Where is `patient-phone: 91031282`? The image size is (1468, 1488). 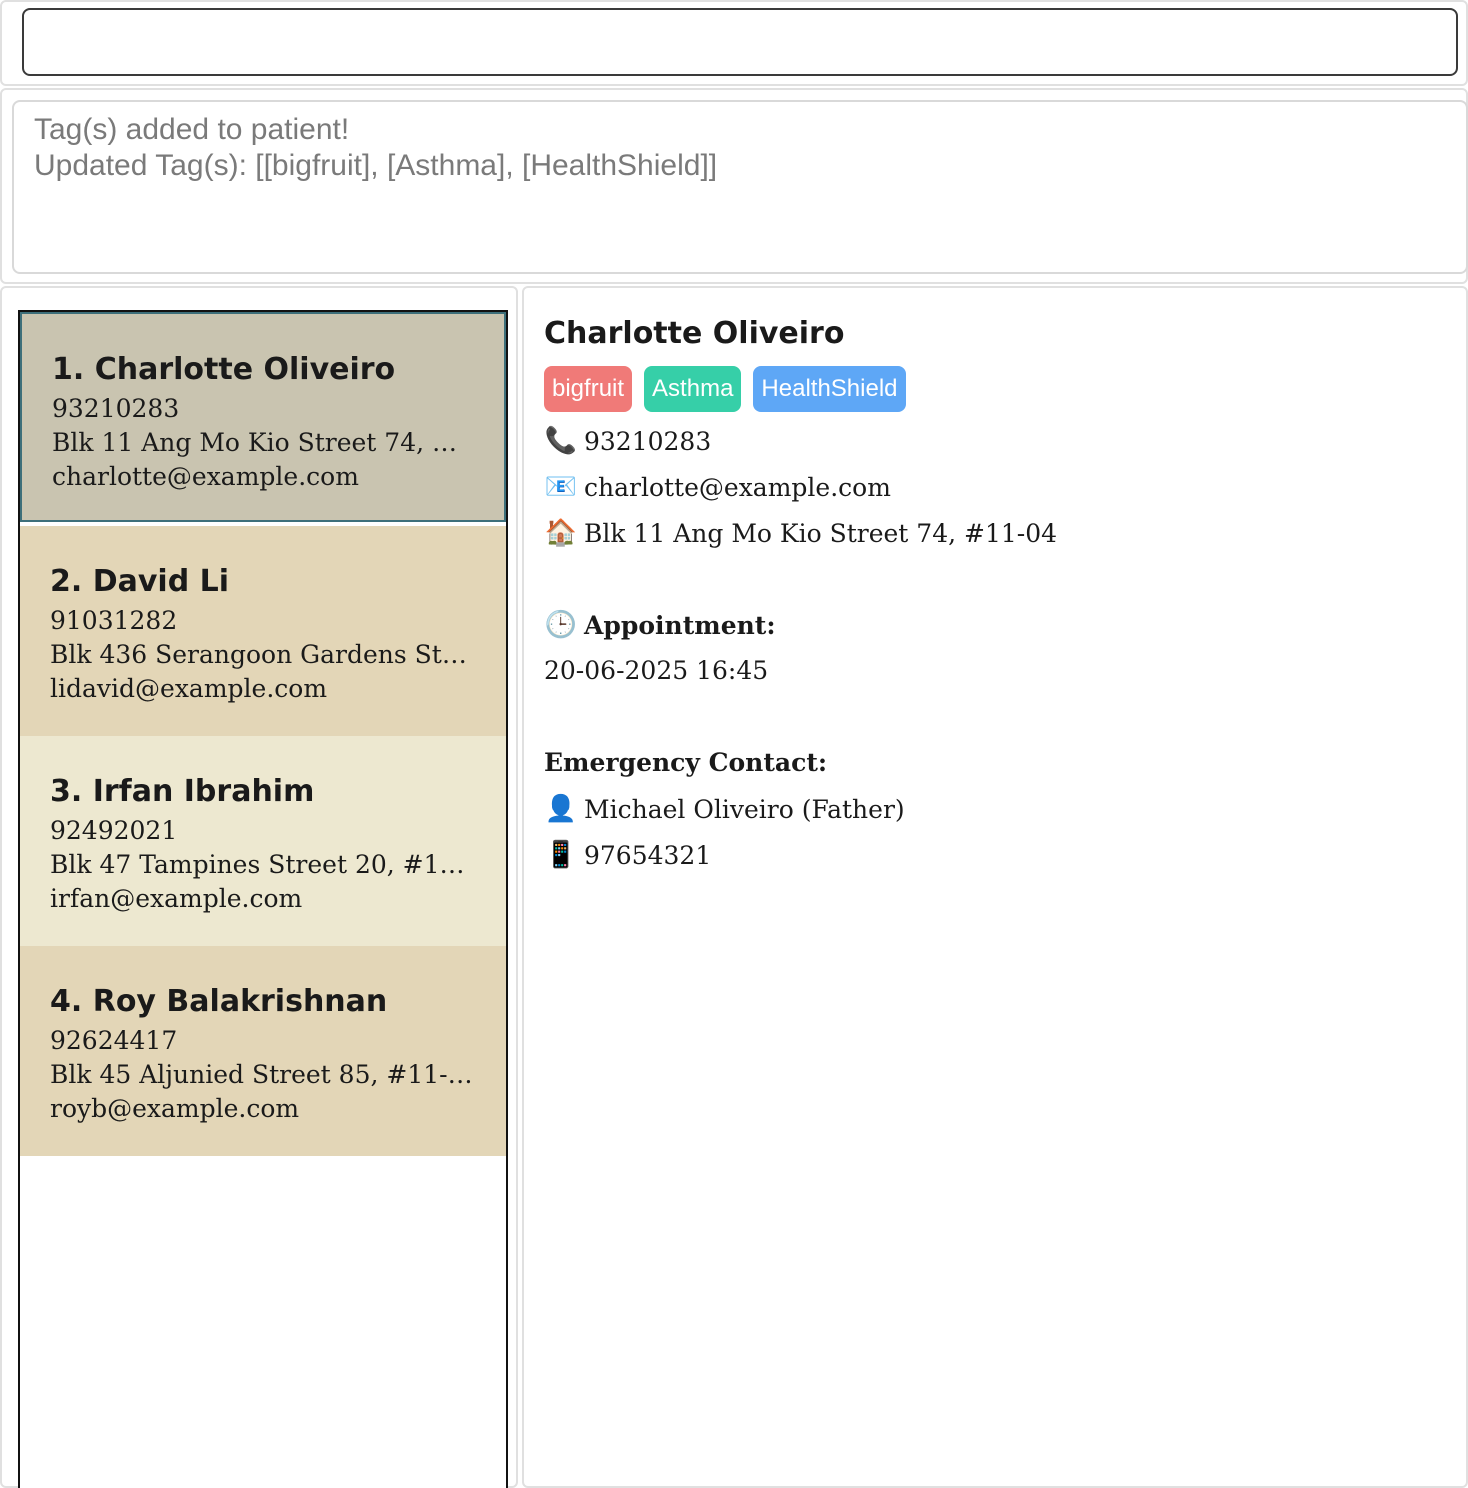
patient-phone: 91031282 is located at coordinates (114, 620).